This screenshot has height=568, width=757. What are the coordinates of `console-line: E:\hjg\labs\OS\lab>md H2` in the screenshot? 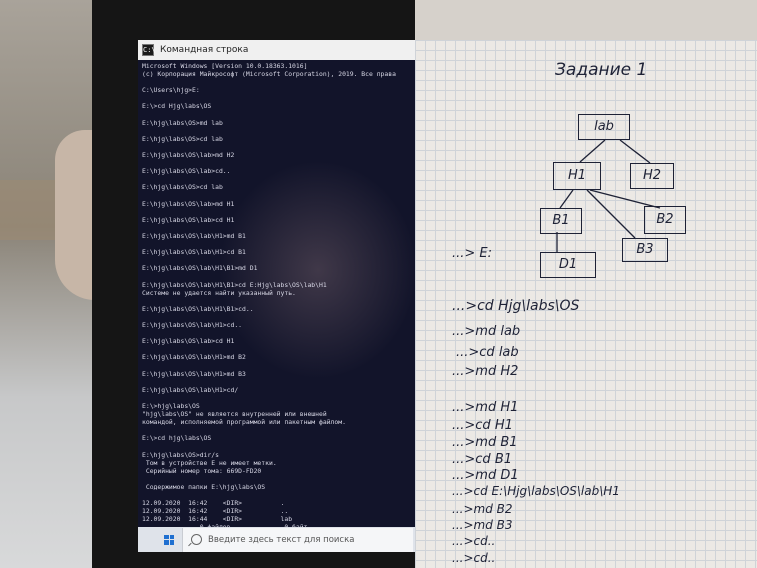 It's located at (188, 155).